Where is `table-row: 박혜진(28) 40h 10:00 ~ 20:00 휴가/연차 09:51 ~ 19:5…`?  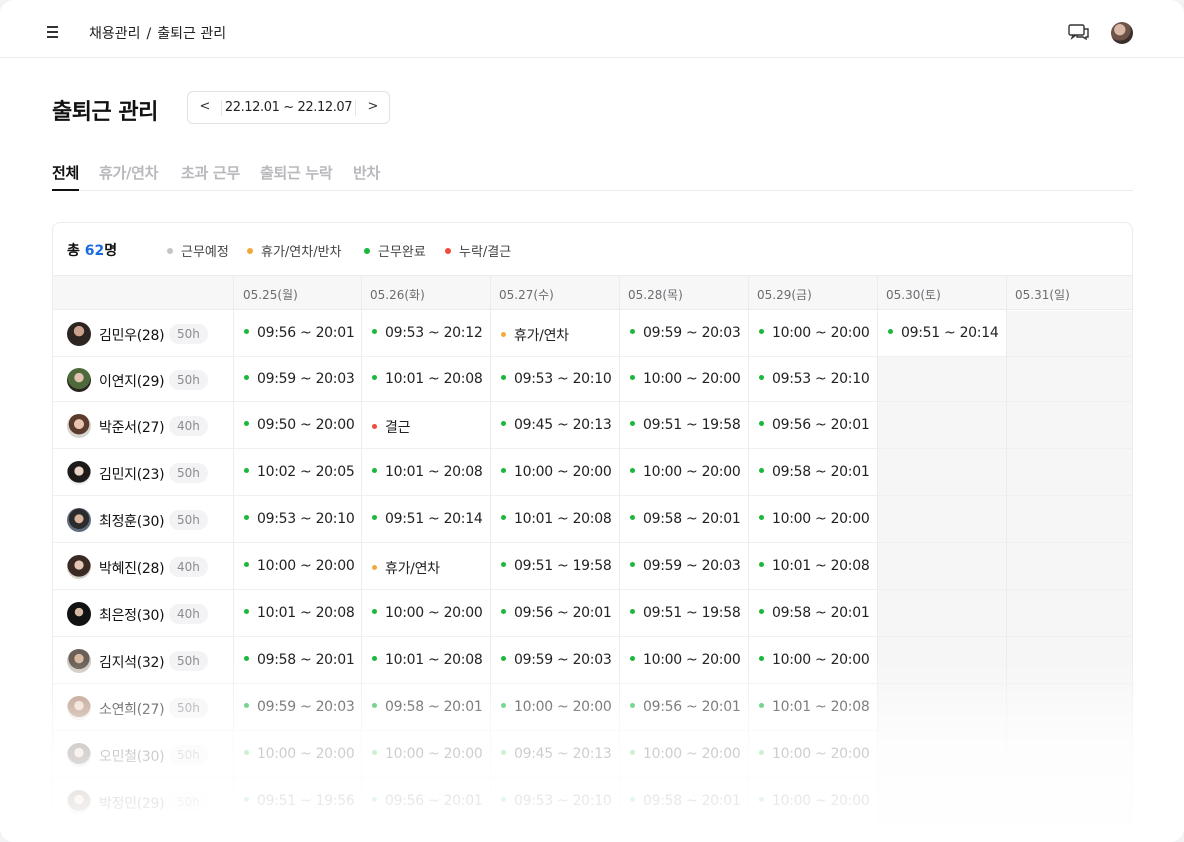
table-row: 박혜진(28) 40h 10:00 ~ 20:00 휴가/연차 09:51 ~ 19:5… is located at coordinates (592, 566).